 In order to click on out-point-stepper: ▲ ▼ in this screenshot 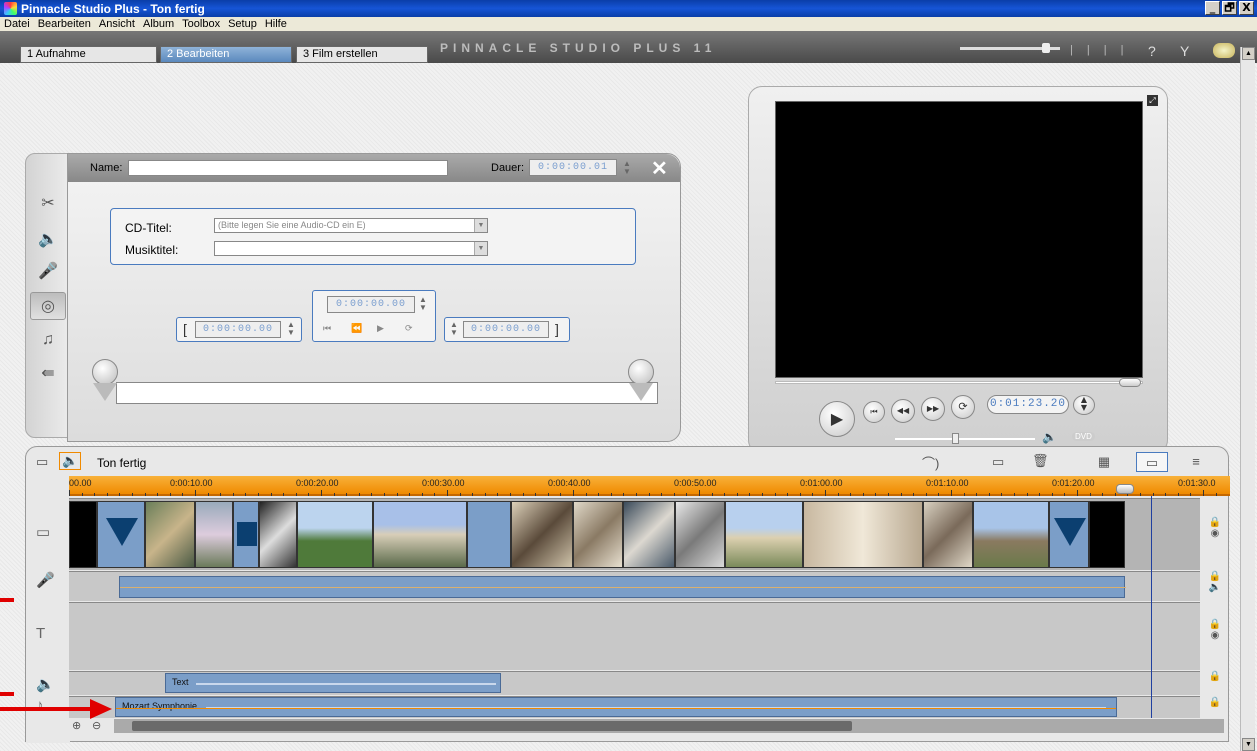, I will do `click(454, 329)`.